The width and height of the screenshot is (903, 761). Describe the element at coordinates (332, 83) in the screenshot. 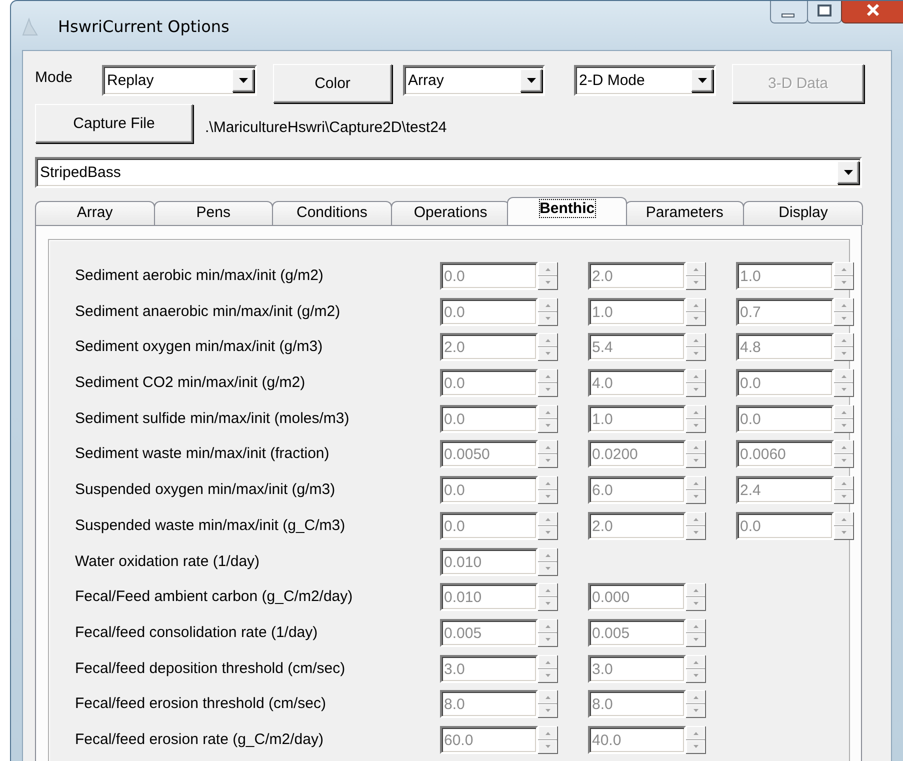

I see `color-button: Color` at that location.